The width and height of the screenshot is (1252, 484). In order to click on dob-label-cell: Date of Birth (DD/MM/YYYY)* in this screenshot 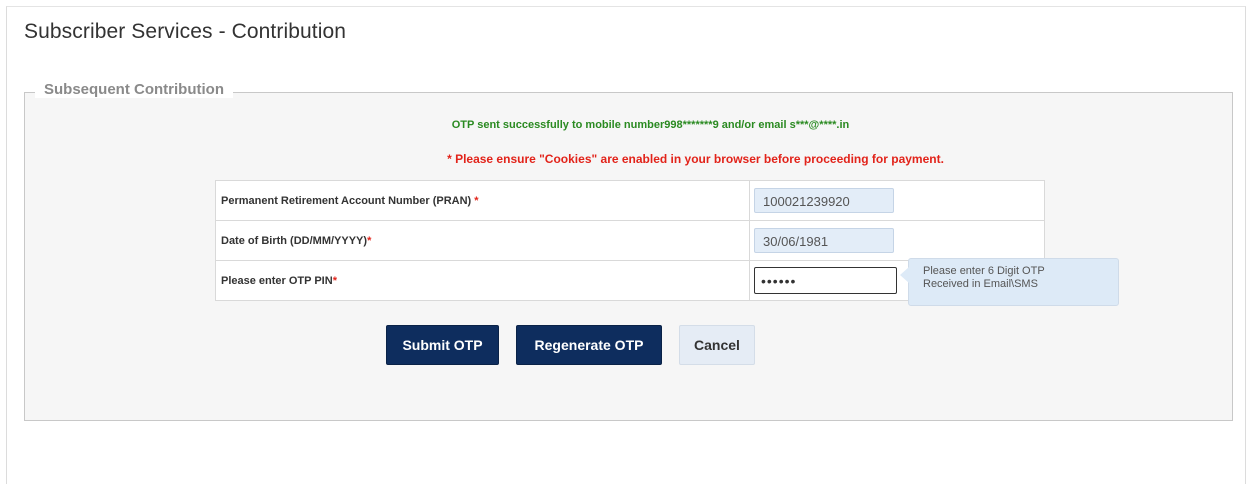, I will do `click(482, 240)`.